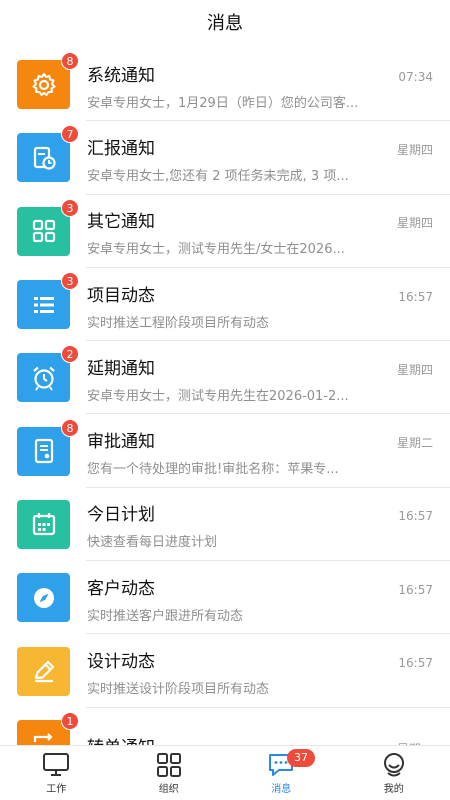 This screenshot has width=450, height=800. What do you see at coordinates (152, 543) in the screenshot?
I see `message-preview: 快速查看每日进度计划` at bounding box center [152, 543].